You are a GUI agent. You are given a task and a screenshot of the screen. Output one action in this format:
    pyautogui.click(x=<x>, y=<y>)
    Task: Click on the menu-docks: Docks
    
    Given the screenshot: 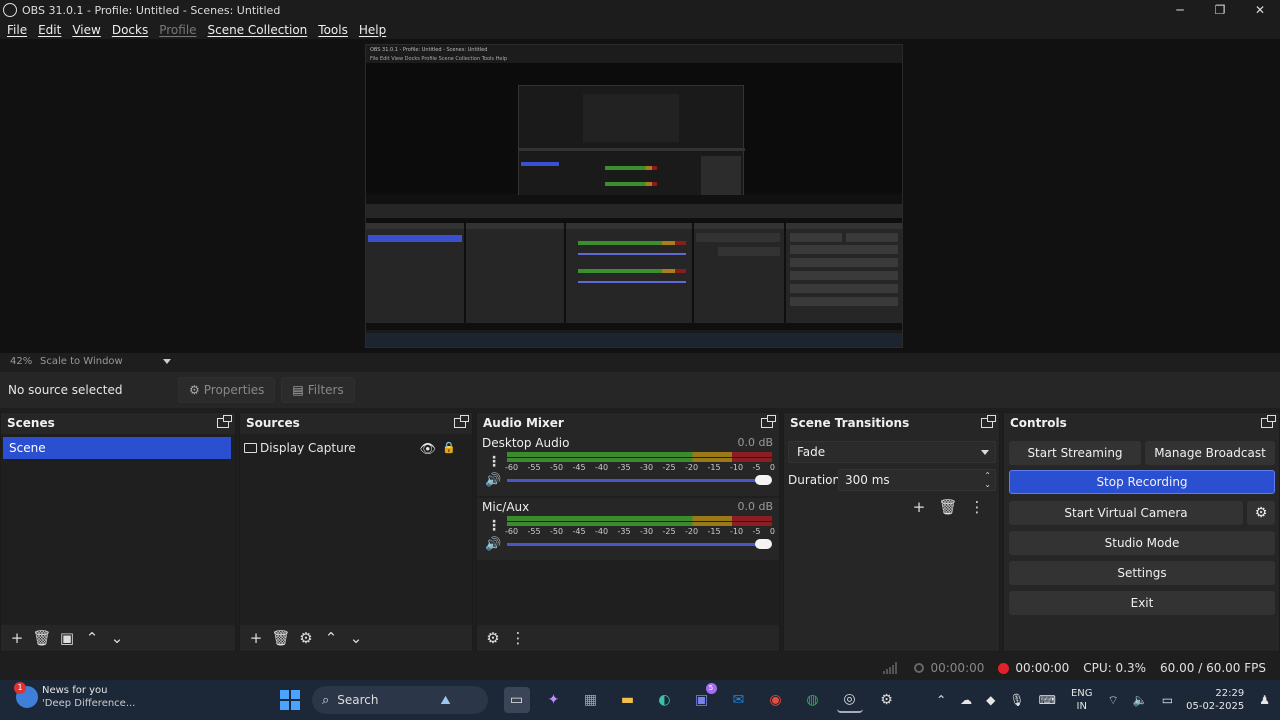 What is the action you would take?
    pyautogui.click(x=130, y=30)
    